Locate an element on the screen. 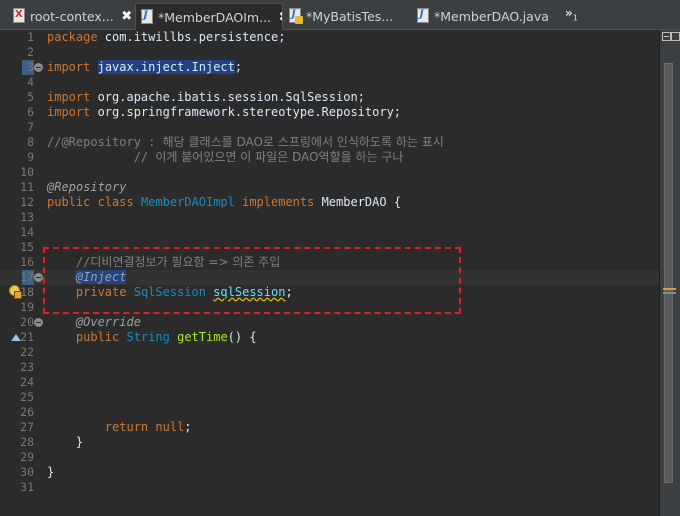 The width and height of the screenshot is (680, 516). code-token: ; is located at coordinates (188, 427).